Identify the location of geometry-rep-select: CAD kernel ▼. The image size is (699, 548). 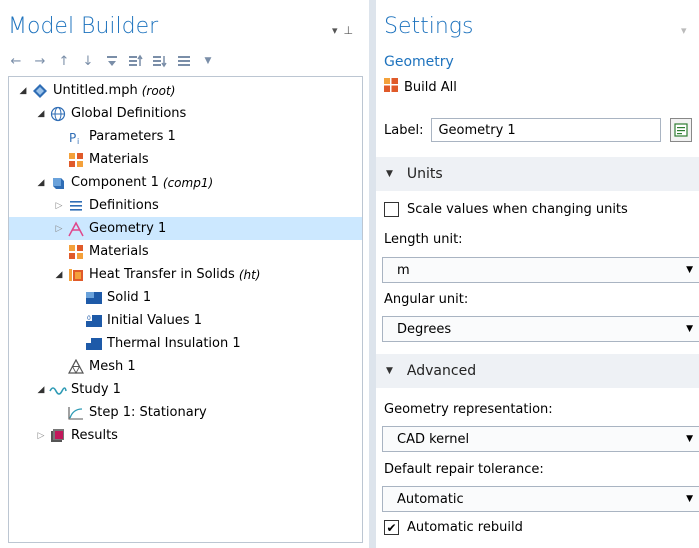
(540, 439).